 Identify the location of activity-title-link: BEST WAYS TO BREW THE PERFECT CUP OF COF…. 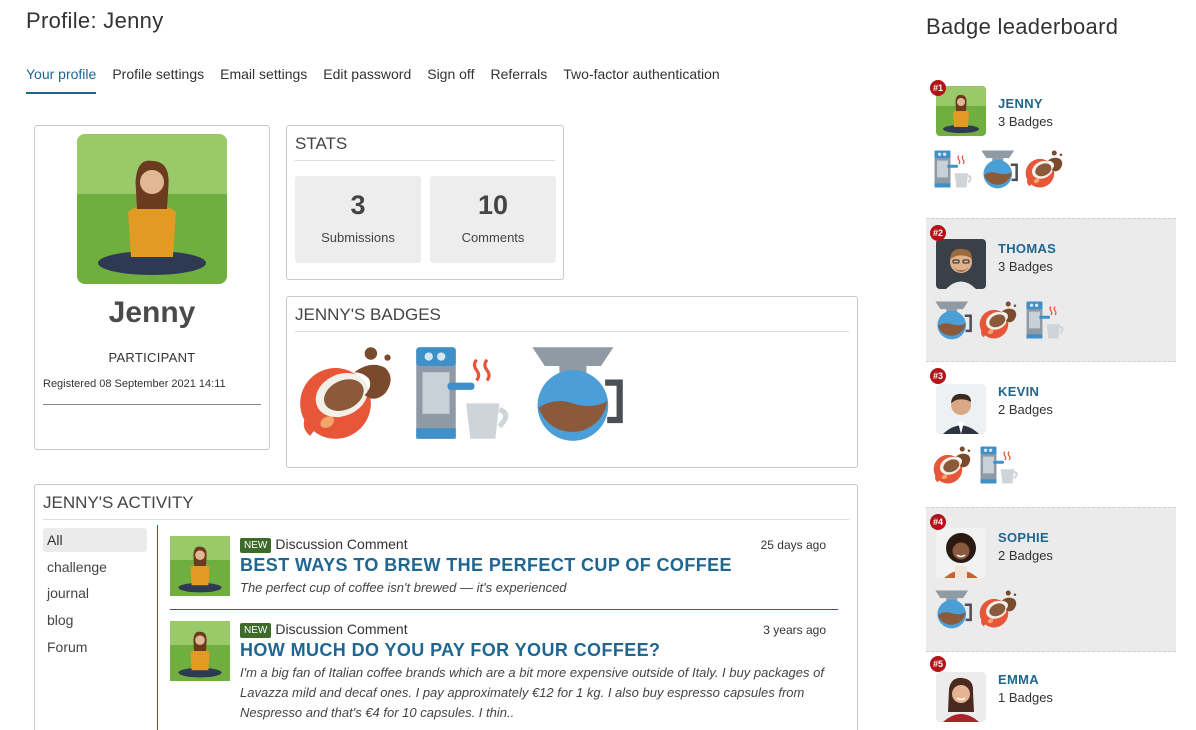
(486, 565).